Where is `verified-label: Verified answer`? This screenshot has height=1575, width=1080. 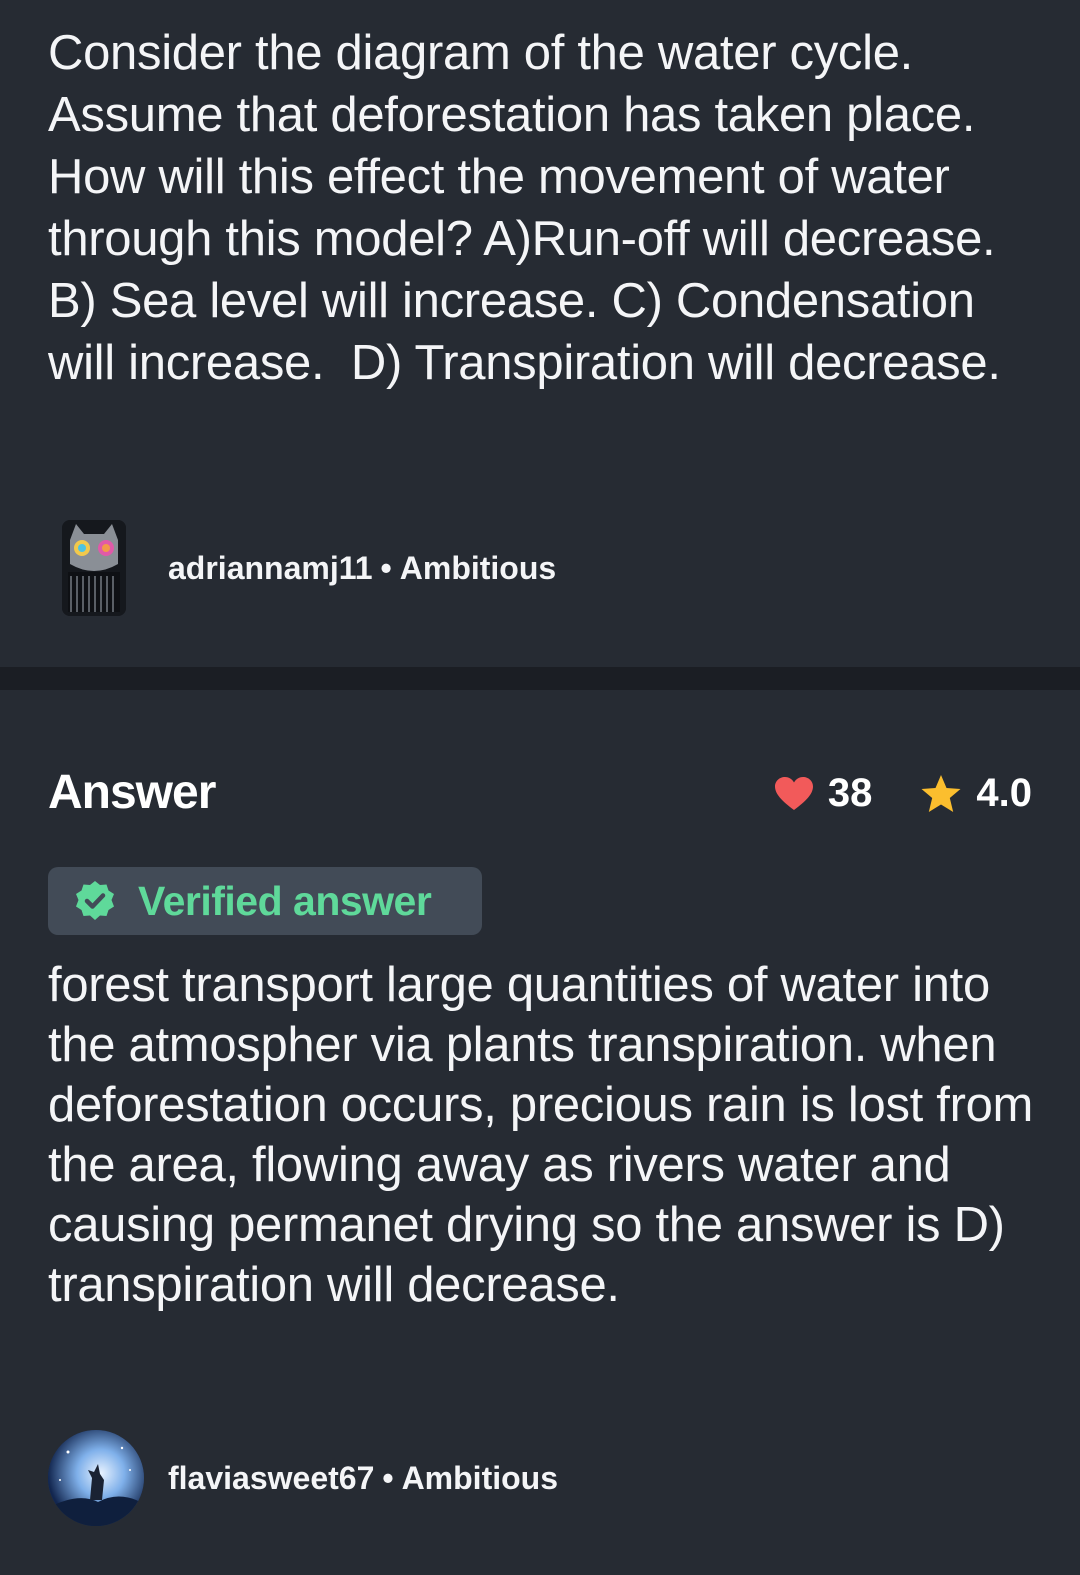 verified-label: Verified answer is located at coordinates (285, 900).